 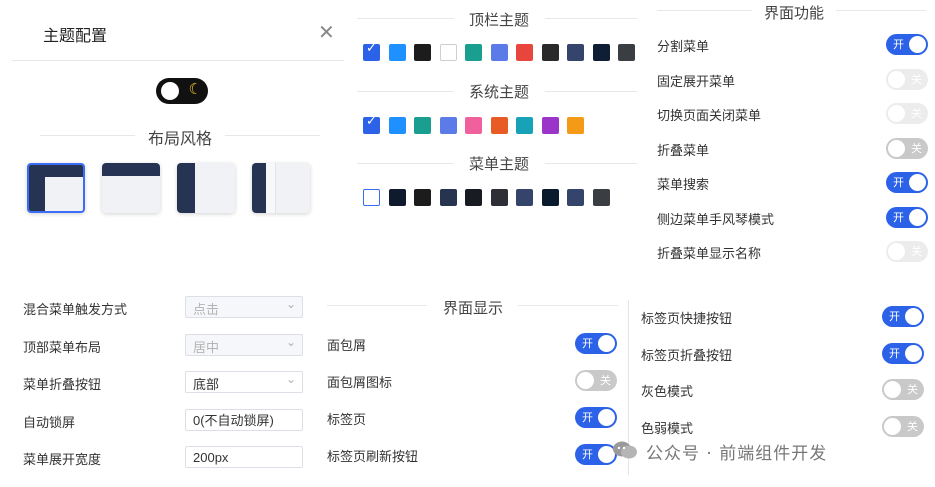 I want to click on dark-mode-toggle: ☾, so click(x=182, y=91).